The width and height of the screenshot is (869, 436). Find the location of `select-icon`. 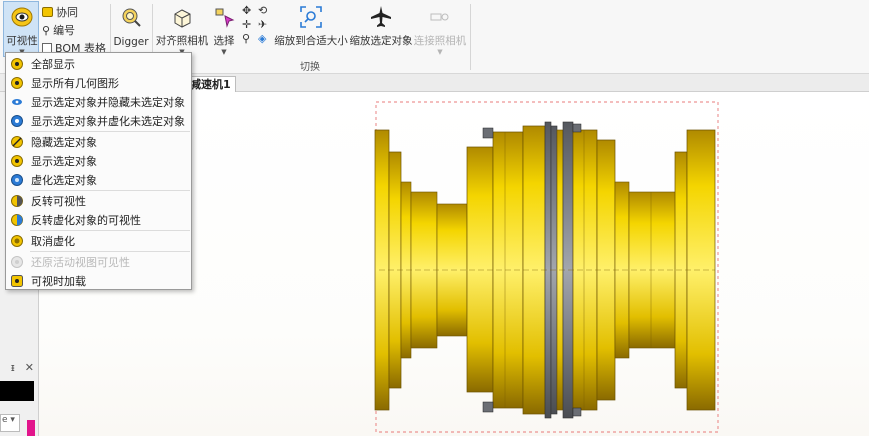

select-icon is located at coordinates (224, 17).